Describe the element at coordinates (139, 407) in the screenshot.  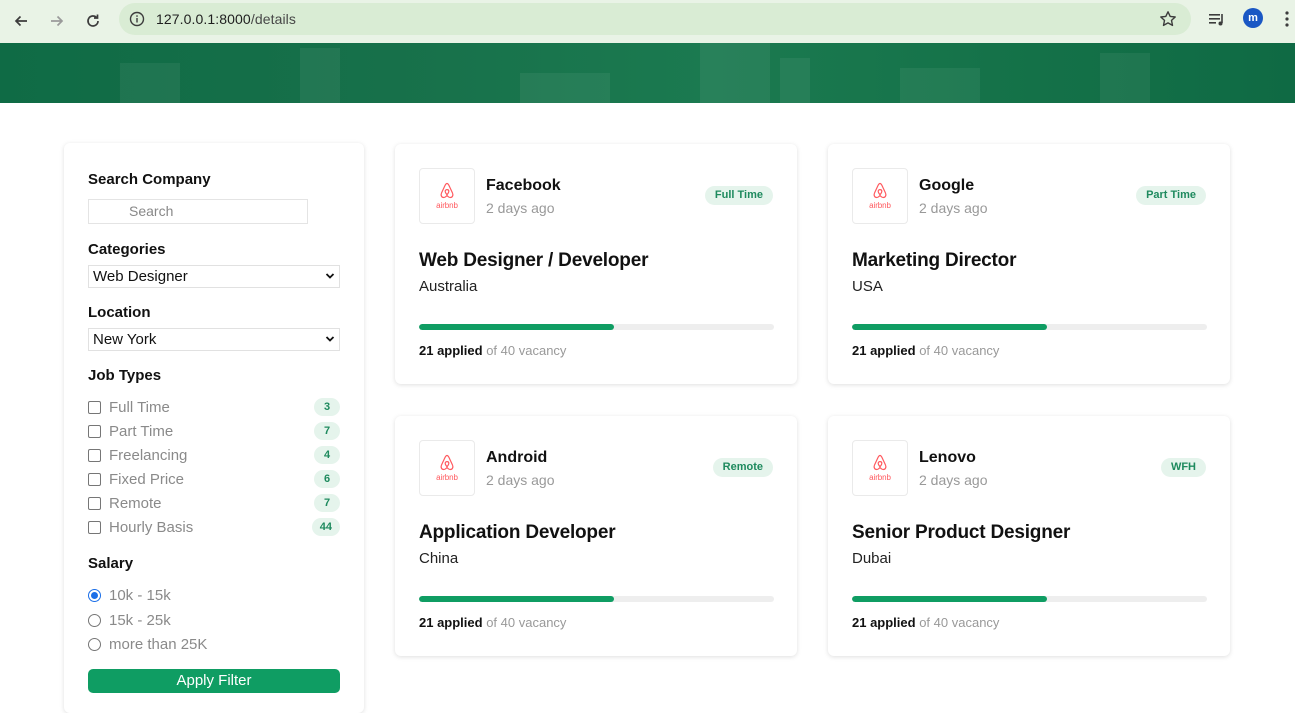
I see `job-type-label: Full Time` at that location.